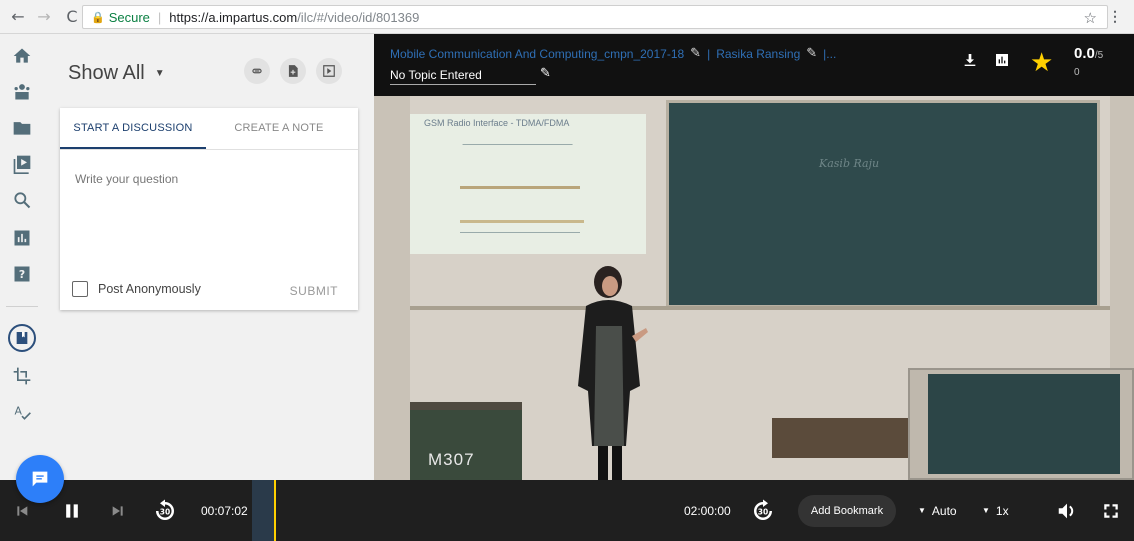 Image resolution: width=1134 pixels, height=541 pixels. Describe the element at coordinates (847, 511) in the screenshot. I see `add-bookmark-button: Add Bookmark` at that location.